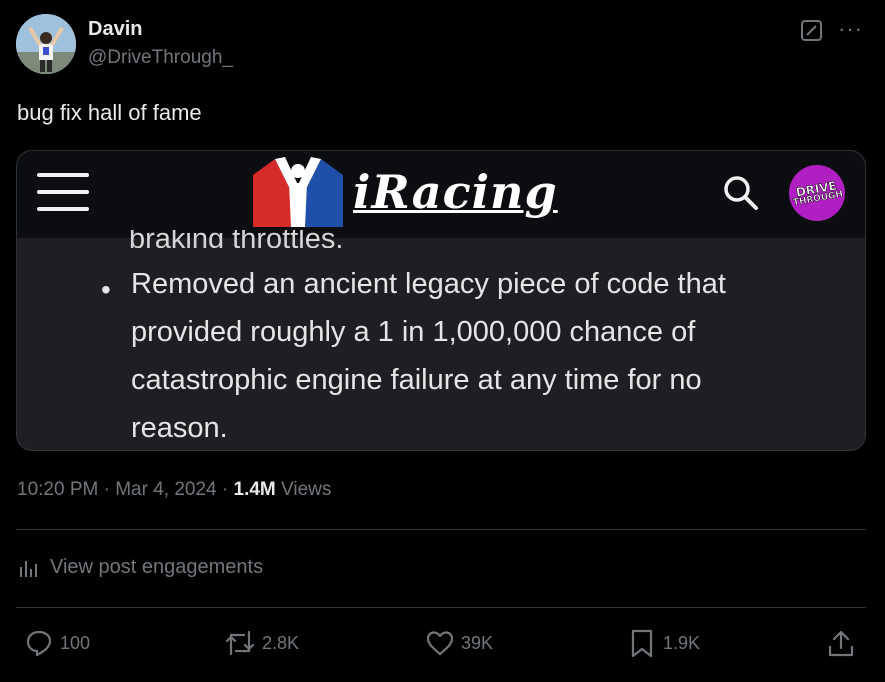  I want to click on engagements-label: View post engagements, so click(157, 567).